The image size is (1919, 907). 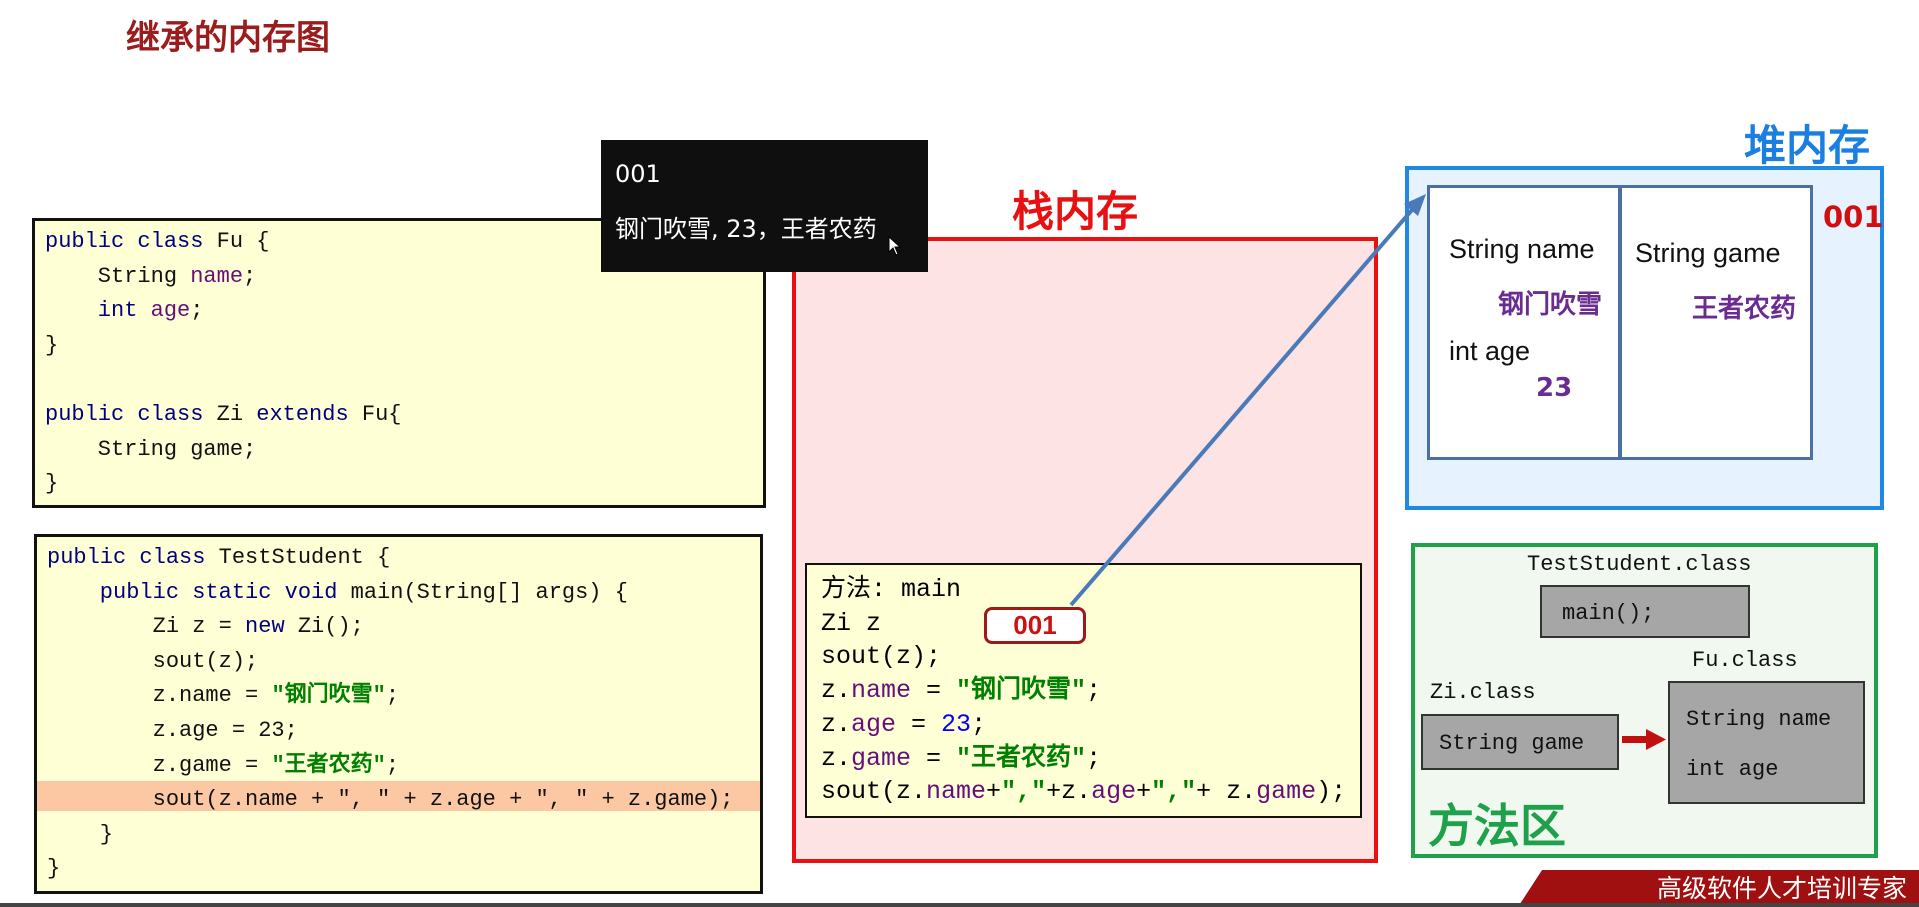 I want to click on reference-arrow-icon, so click(x=1247, y=400).